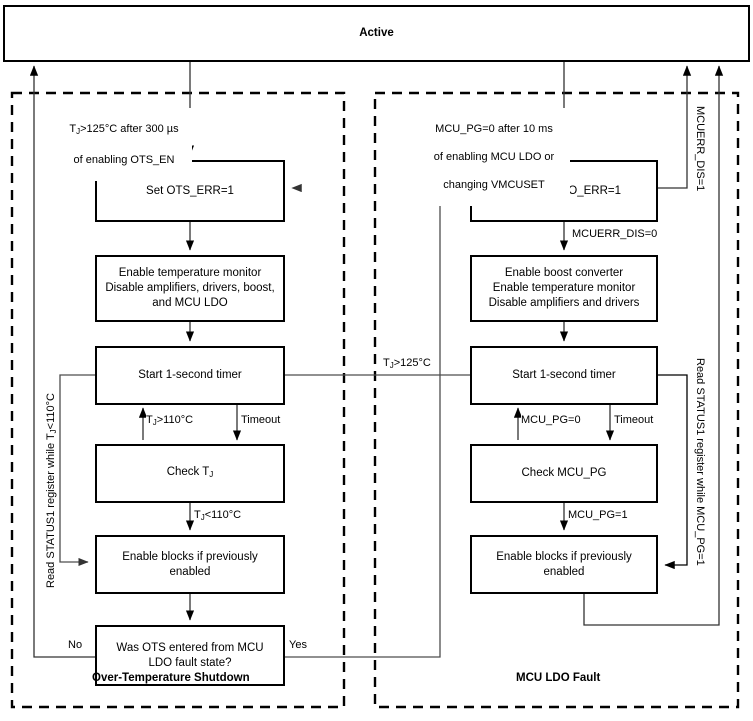 This screenshot has width=753, height=721. Describe the element at coordinates (53, 431) in the screenshot. I see `vlabel-tj-subscript: J` at that location.